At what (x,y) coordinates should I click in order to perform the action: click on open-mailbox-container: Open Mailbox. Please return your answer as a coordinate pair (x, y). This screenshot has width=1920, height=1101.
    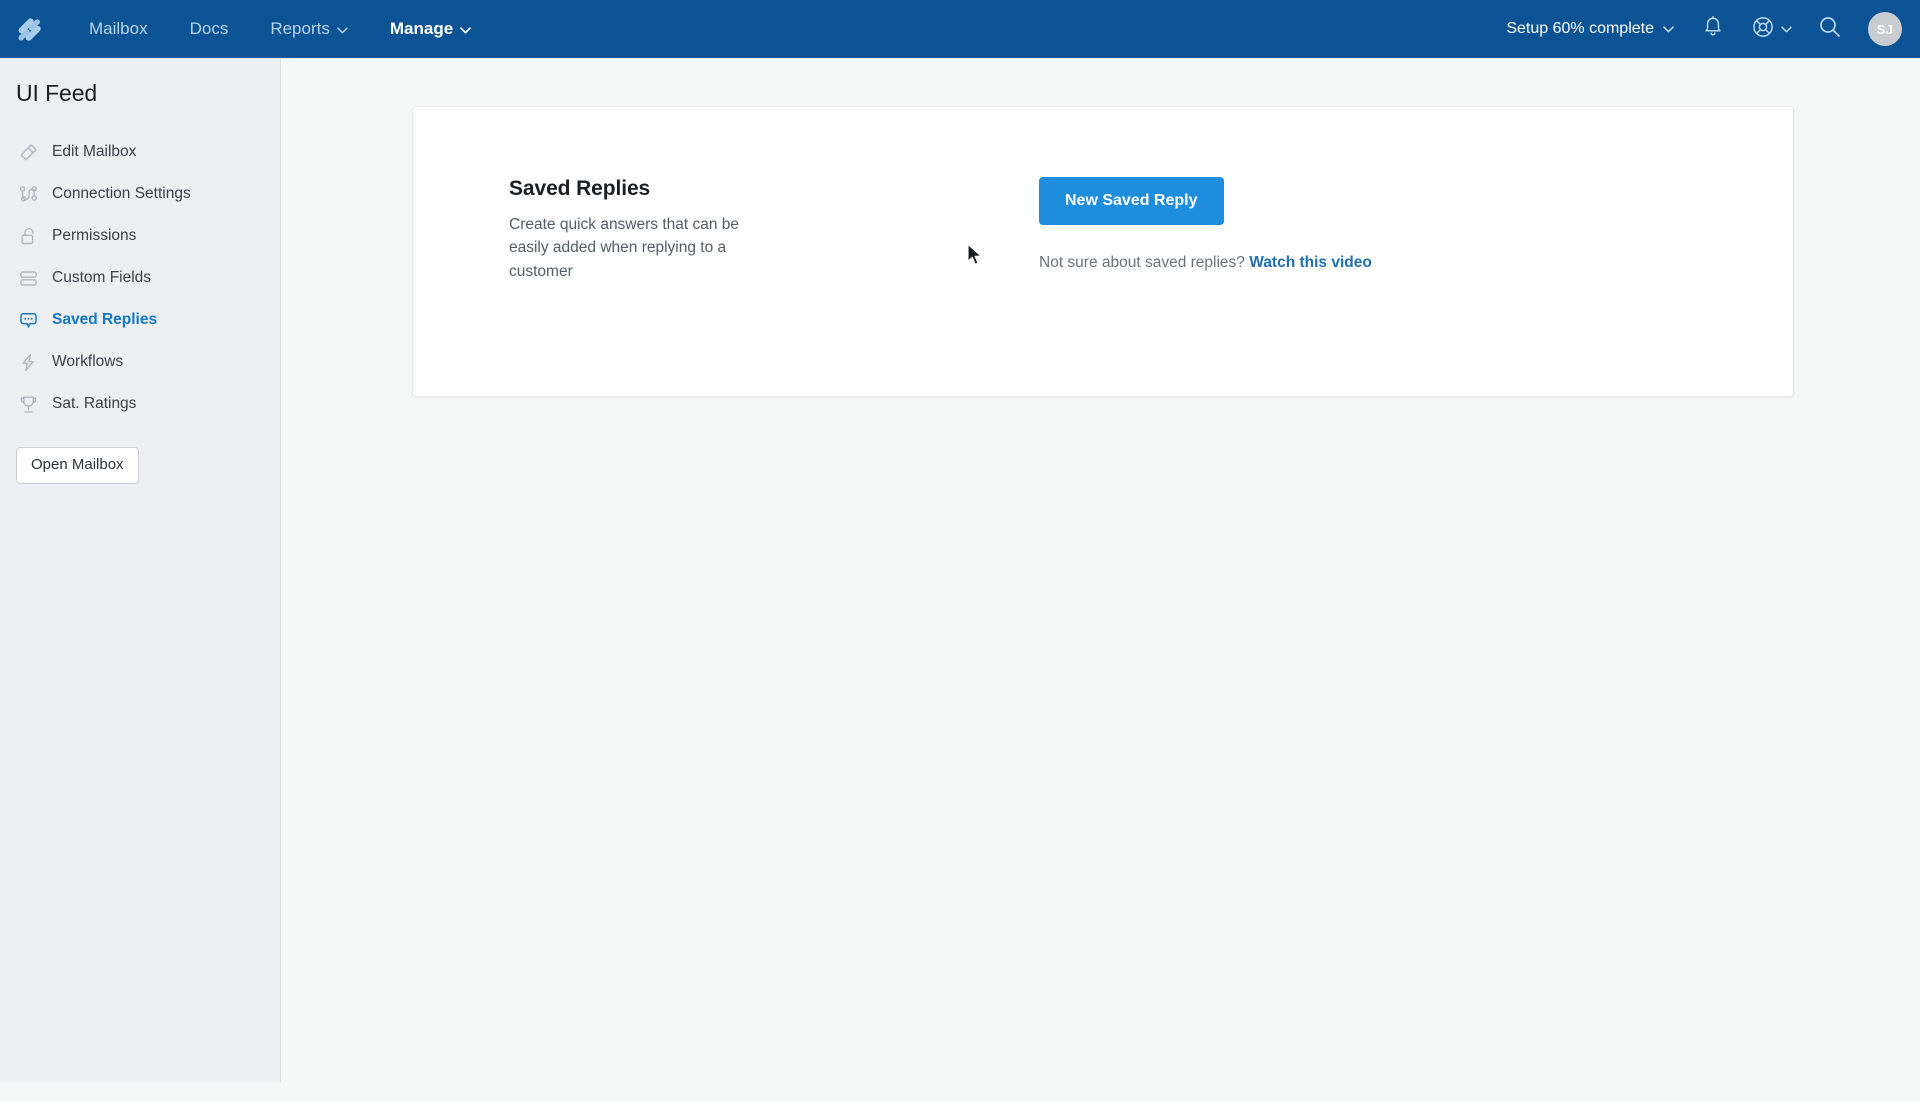
    Looking at the image, I should click on (140, 454).